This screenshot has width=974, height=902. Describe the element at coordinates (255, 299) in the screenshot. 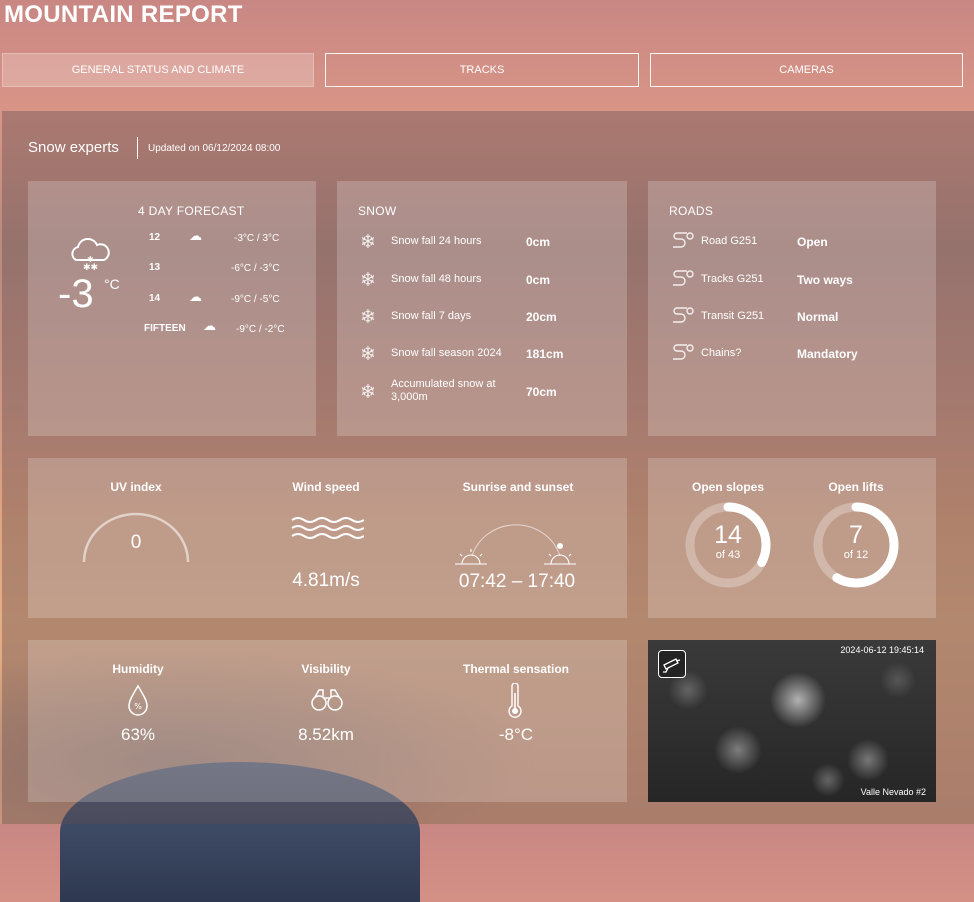

I see `forecast-range: -9°C / -5°C` at that location.